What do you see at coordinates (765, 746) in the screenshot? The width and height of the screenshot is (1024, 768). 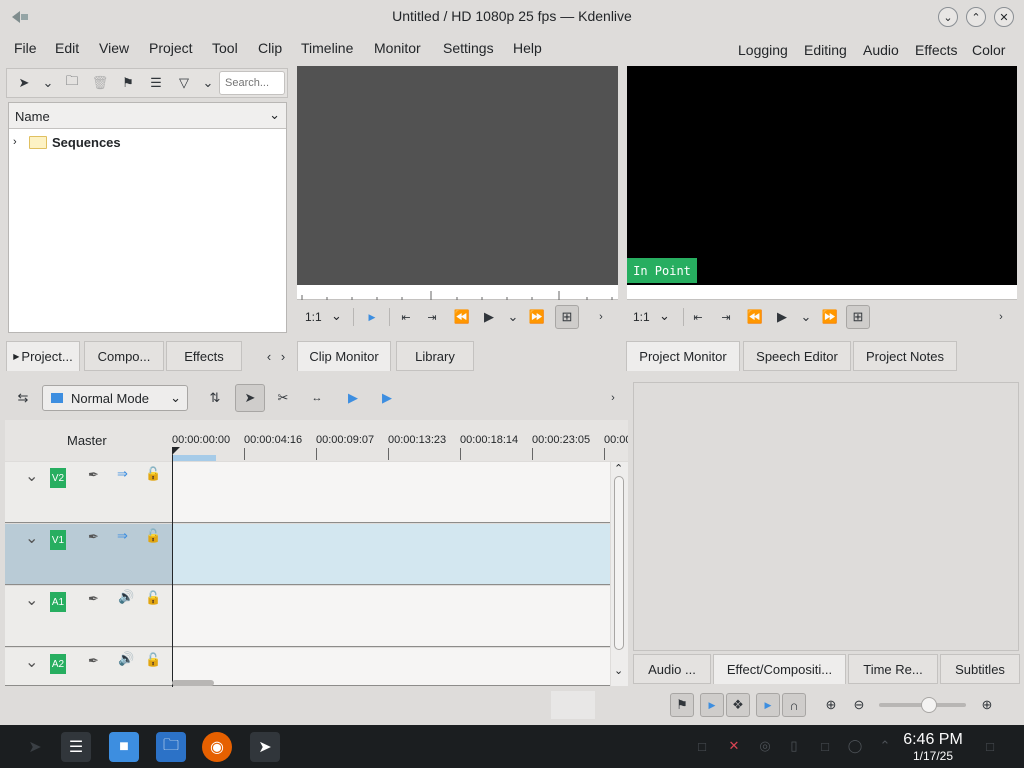 I see `network-icon: ◎` at bounding box center [765, 746].